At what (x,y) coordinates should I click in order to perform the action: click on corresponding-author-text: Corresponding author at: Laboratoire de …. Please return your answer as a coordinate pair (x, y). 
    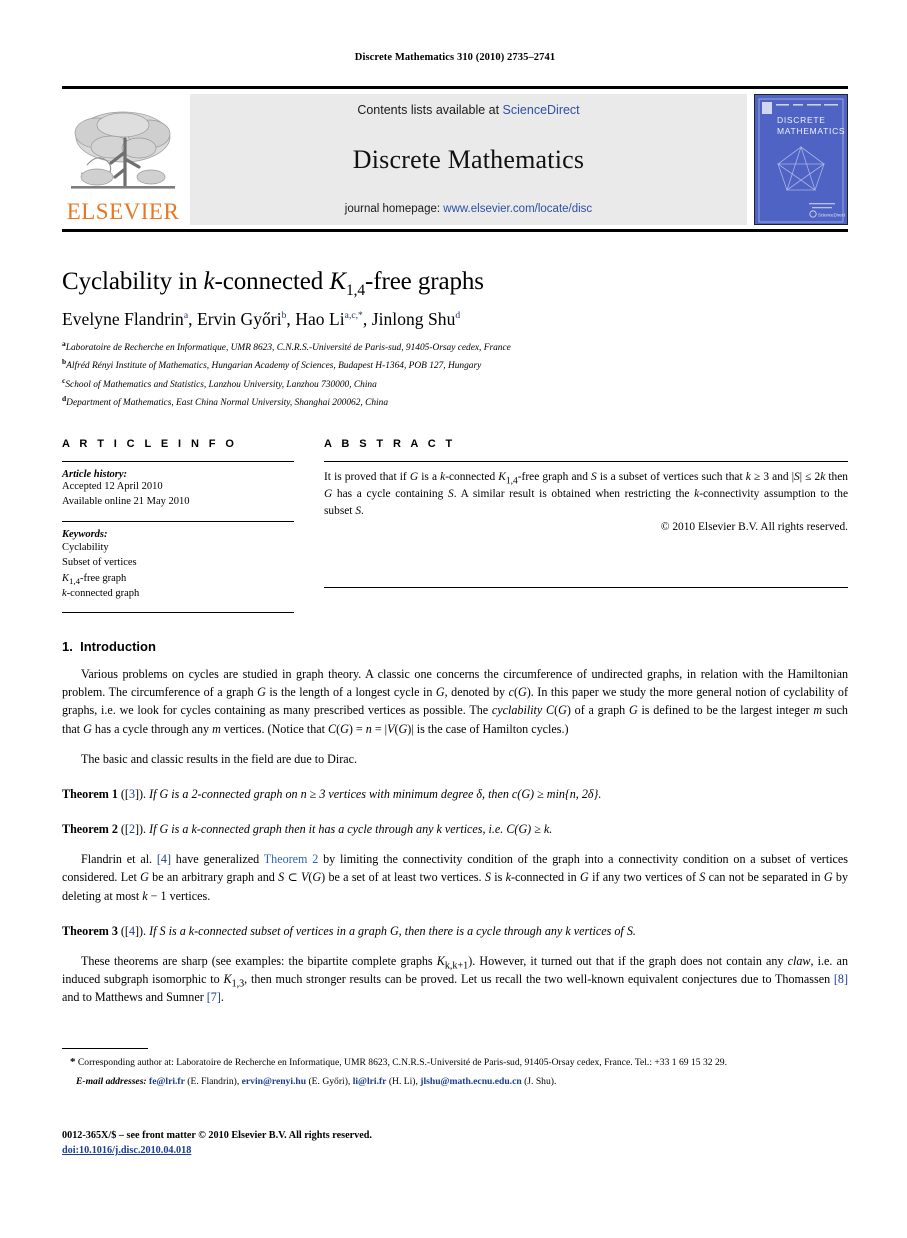
    Looking at the image, I should click on (402, 1062).